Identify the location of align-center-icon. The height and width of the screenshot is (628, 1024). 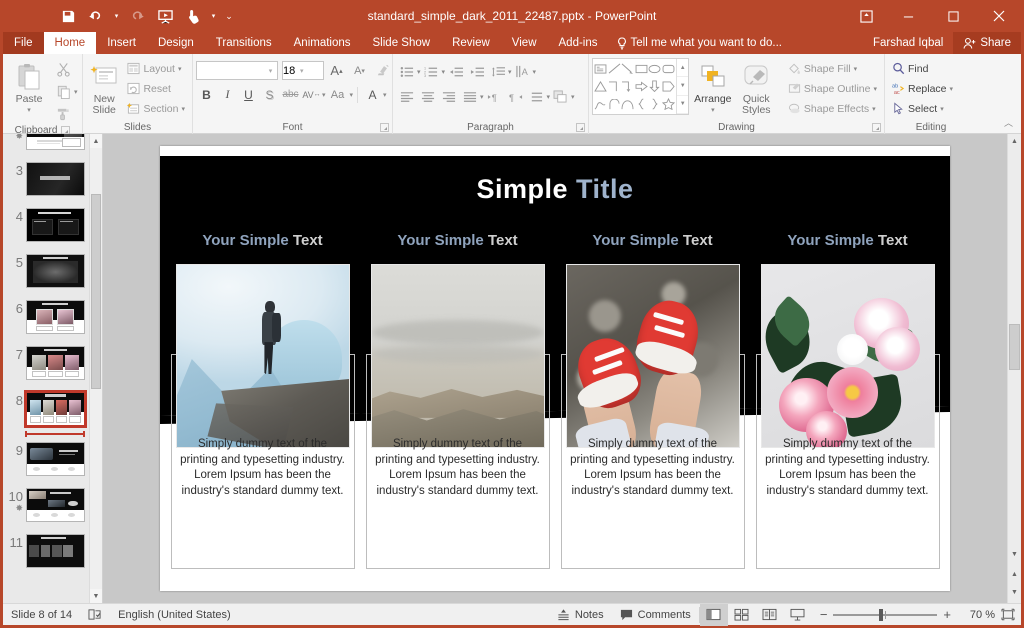
(427, 96).